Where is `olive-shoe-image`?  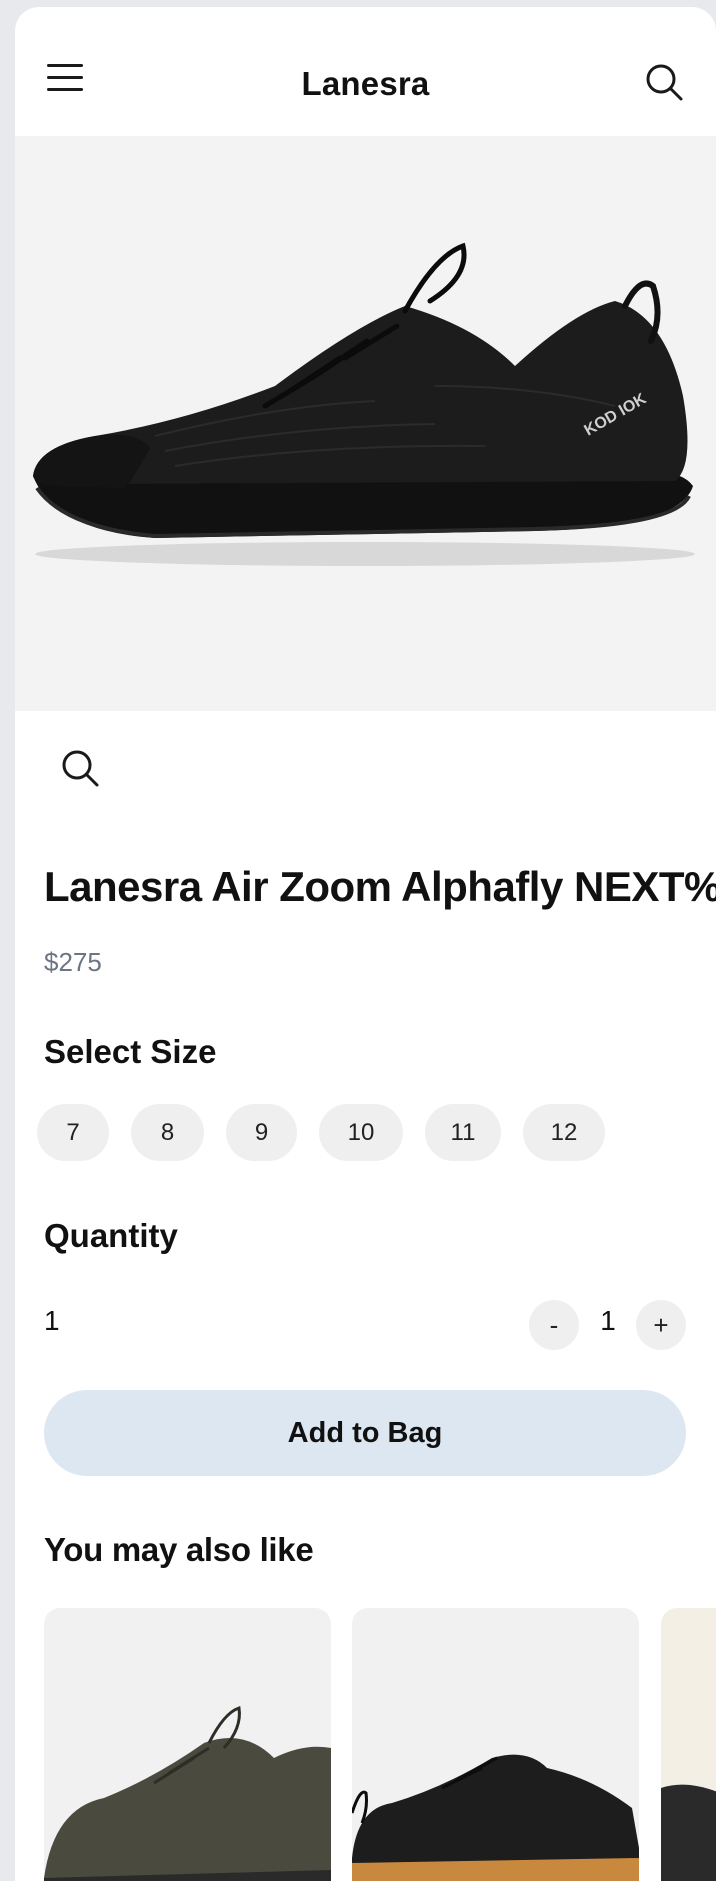 olive-shoe-image is located at coordinates (187, 1793).